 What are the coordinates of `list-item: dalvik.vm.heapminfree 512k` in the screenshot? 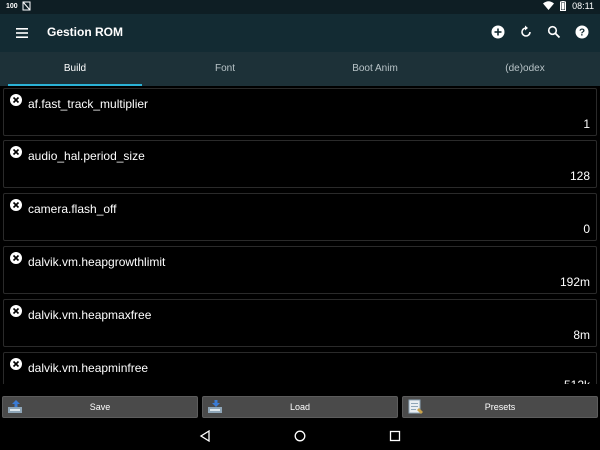 It's located at (300, 368).